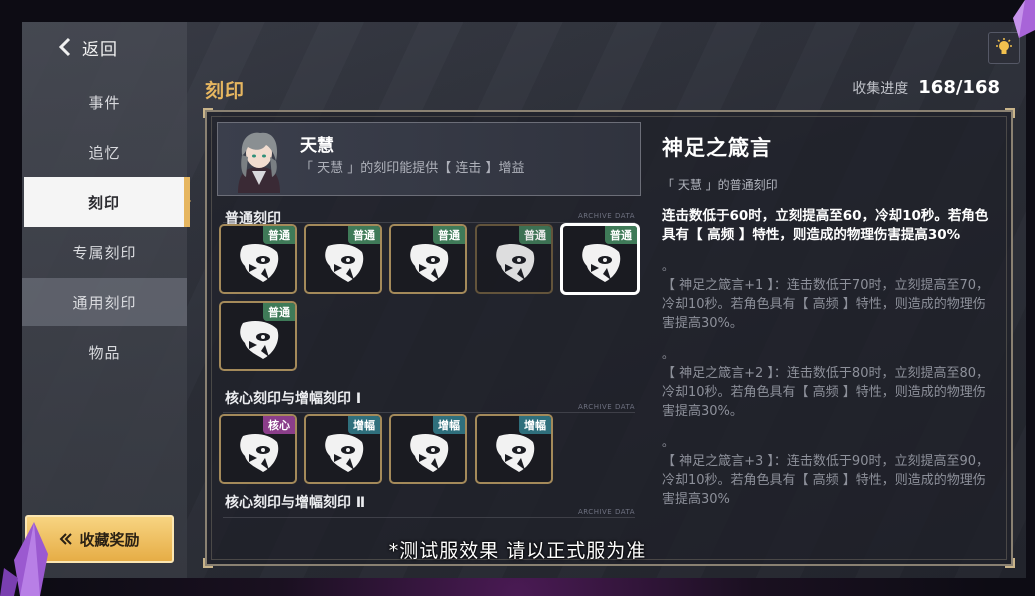 The width and height of the screenshot is (1035, 596). I want to click on back-label: 返回, so click(100, 49).